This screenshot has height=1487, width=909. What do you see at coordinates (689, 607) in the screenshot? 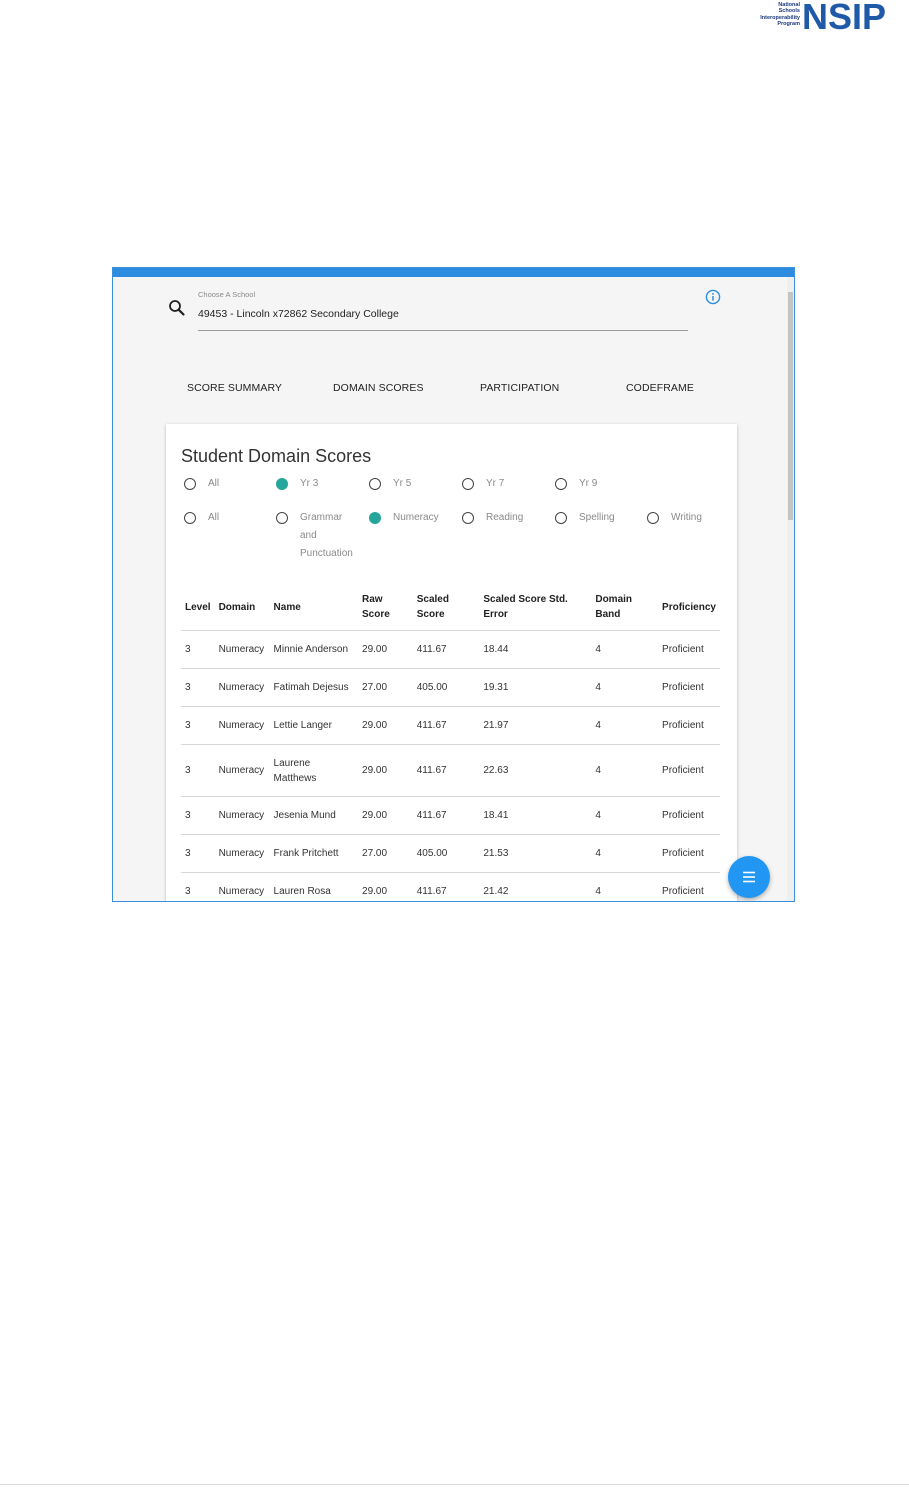
I see `header-proficiency: Proficiency` at bounding box center [689, 607].